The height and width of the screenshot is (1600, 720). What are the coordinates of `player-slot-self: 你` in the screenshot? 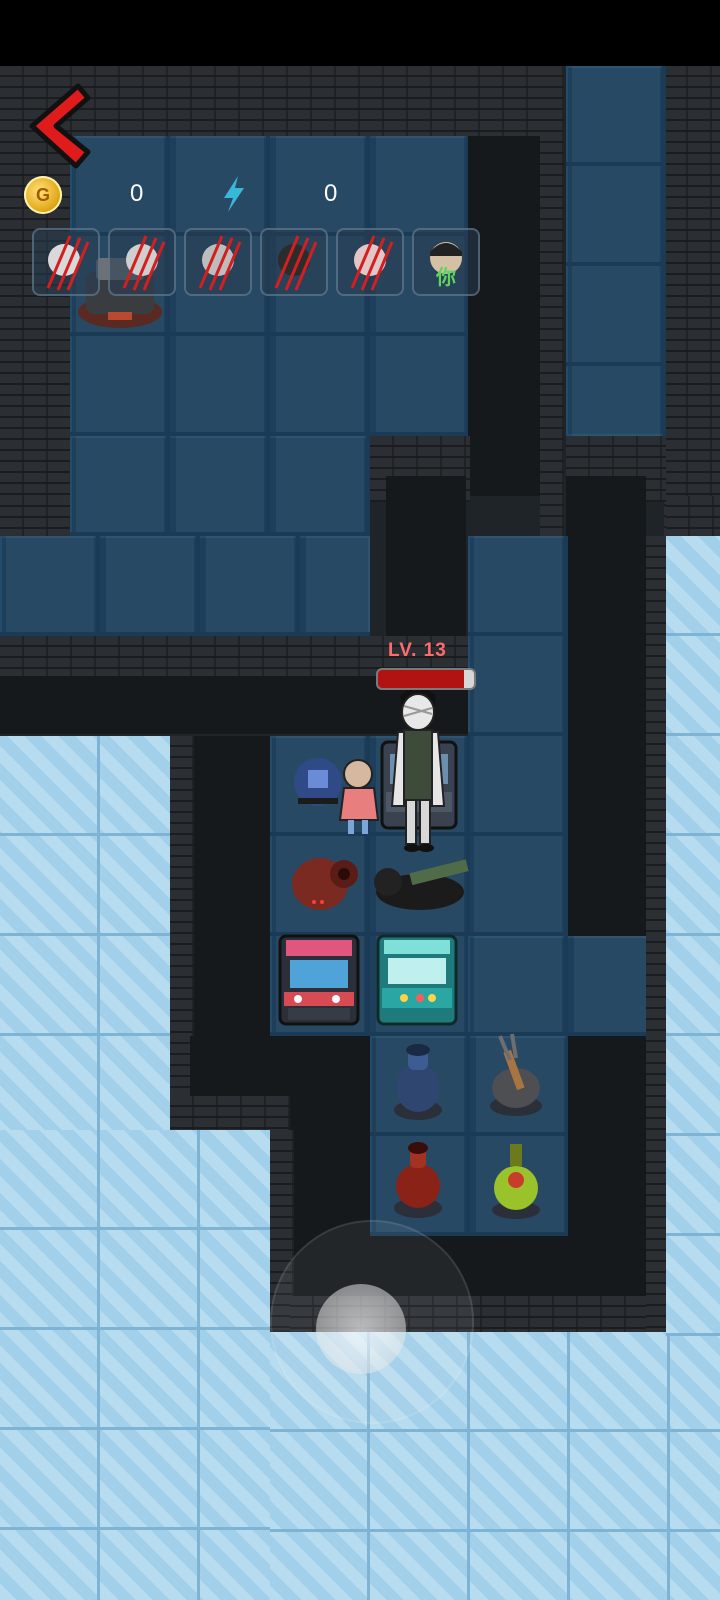 It's located at (446, 262).